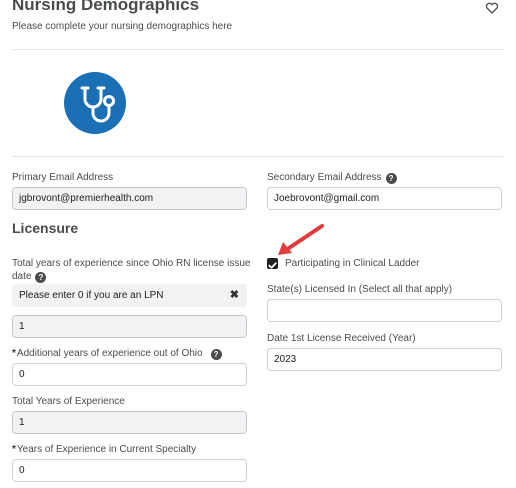 Image resolution: width=516 pixels, height=488 pixels. What do you see at coordinates (129, 374) in the screenshot?
I see `out-of-ohio-field: 0` at bounding box center [129, 374].